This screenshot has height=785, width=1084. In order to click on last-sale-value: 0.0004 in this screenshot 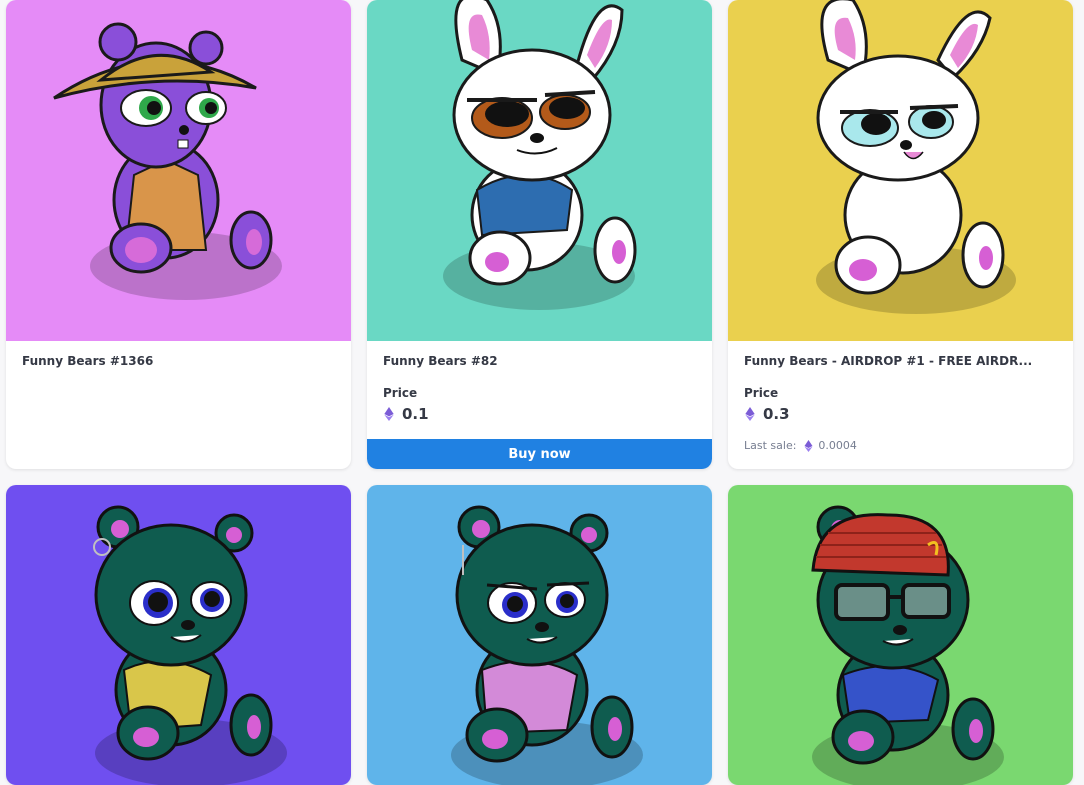, I will do `click(837, 445)`.